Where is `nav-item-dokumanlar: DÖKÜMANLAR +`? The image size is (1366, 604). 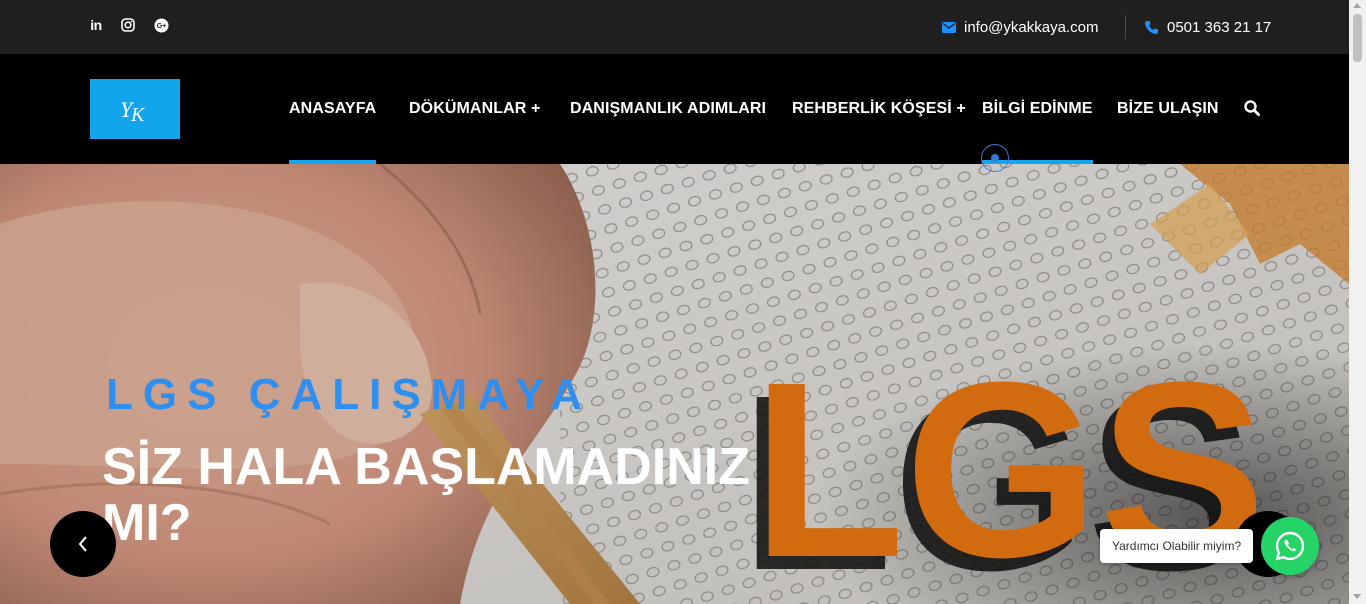 nav-item-dokumanlar: DÖKÜMANLAR + is located at coordinates (474, 109).